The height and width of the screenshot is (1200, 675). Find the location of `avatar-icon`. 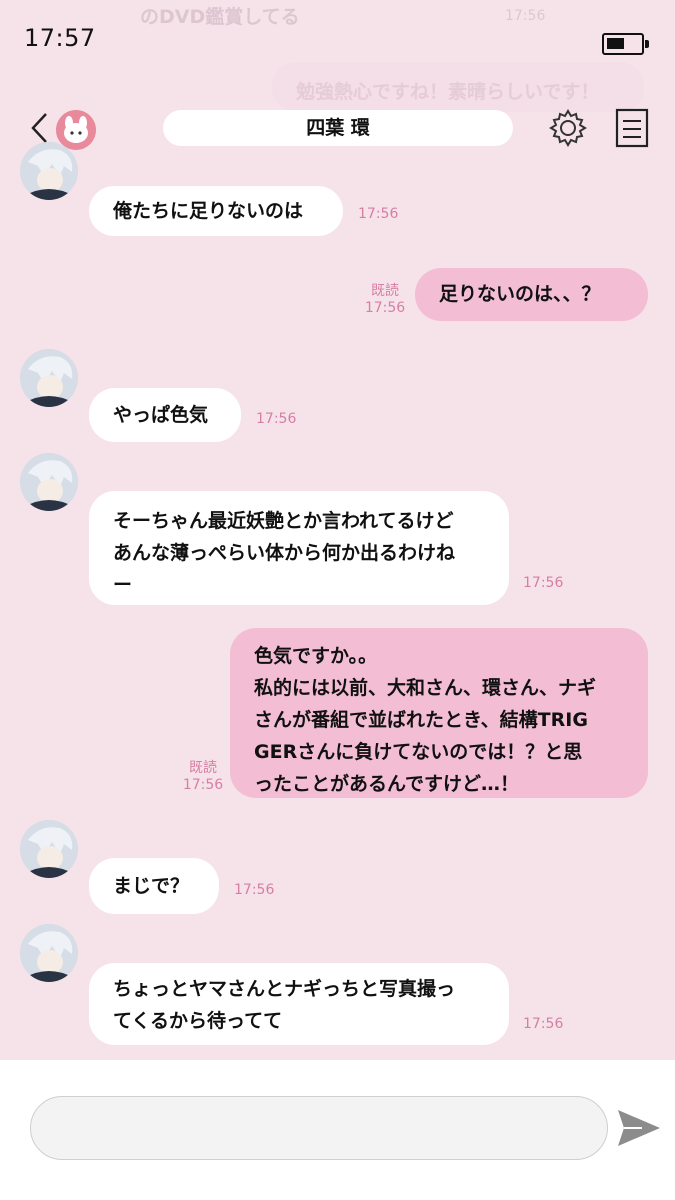

avatar-icon is located at coordinates (76, 130).